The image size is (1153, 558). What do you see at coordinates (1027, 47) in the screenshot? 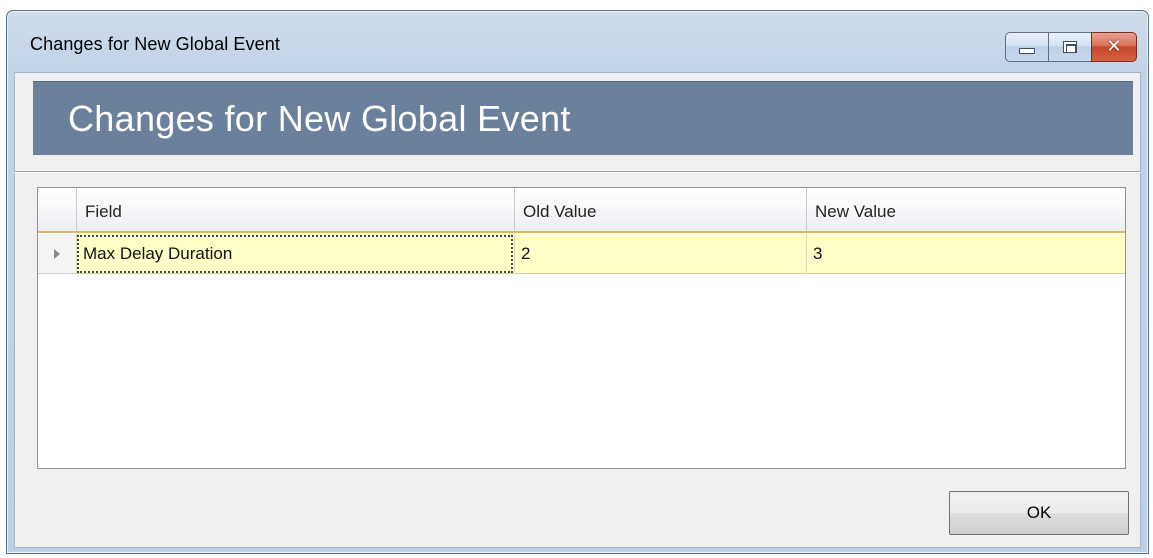
I see `minimize-button` at bounding box center [1027, 47].